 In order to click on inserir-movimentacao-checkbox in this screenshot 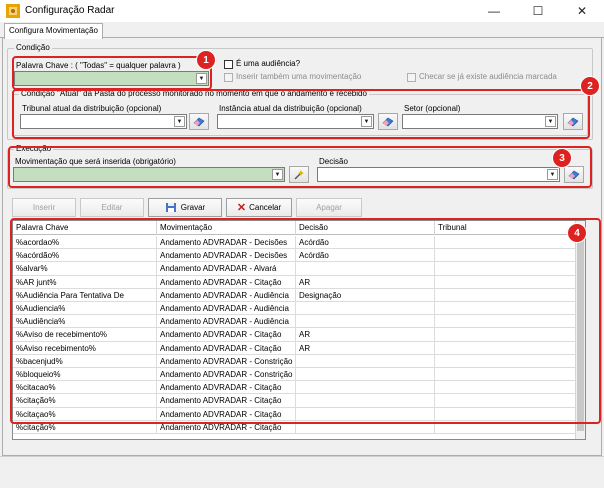, I will do `click(228, 77)`.